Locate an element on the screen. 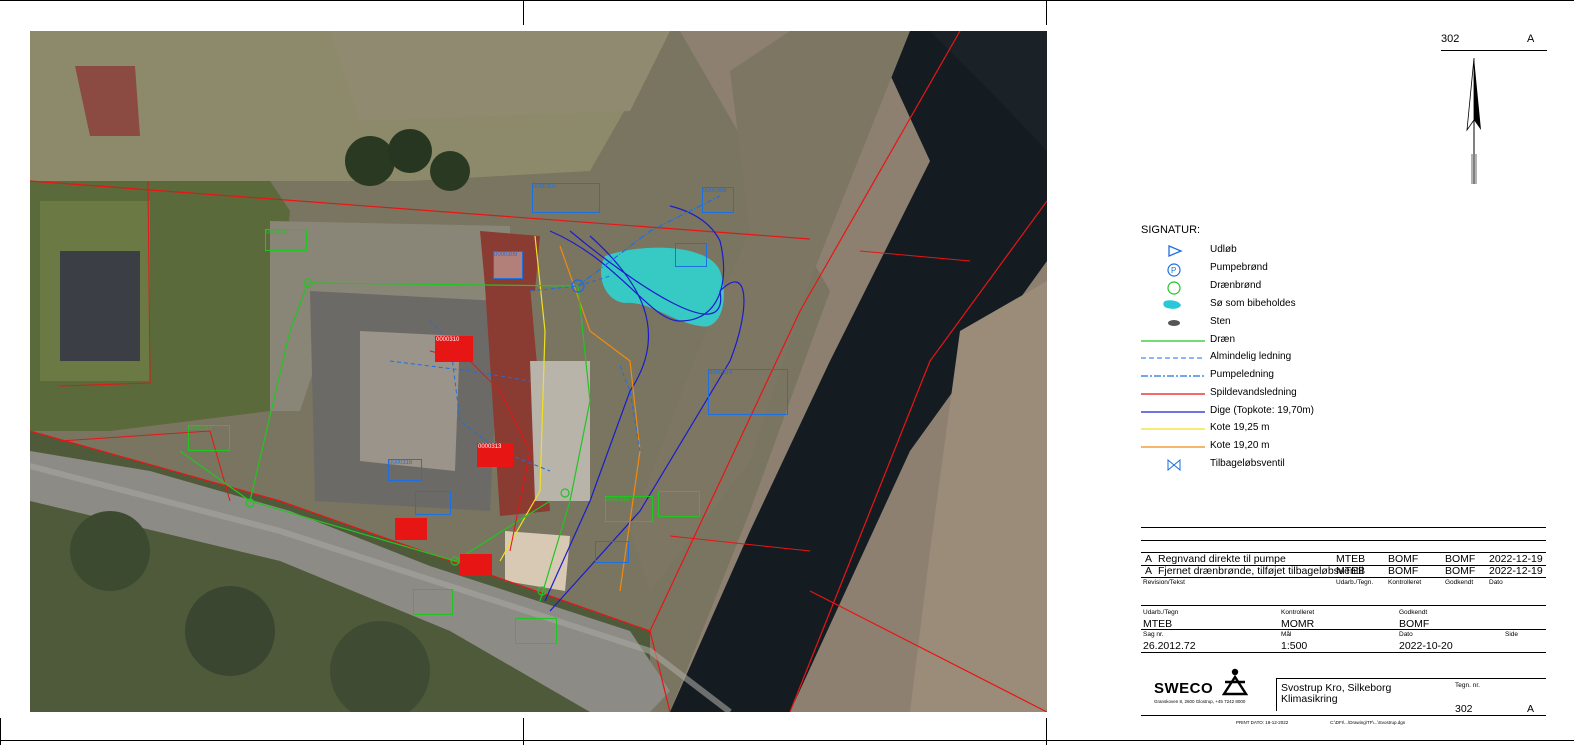 This screenshot has height=745, width=1574. revision-row-1-text: Regnvand direkte til pumpe is located at coordinates (1222, 559).